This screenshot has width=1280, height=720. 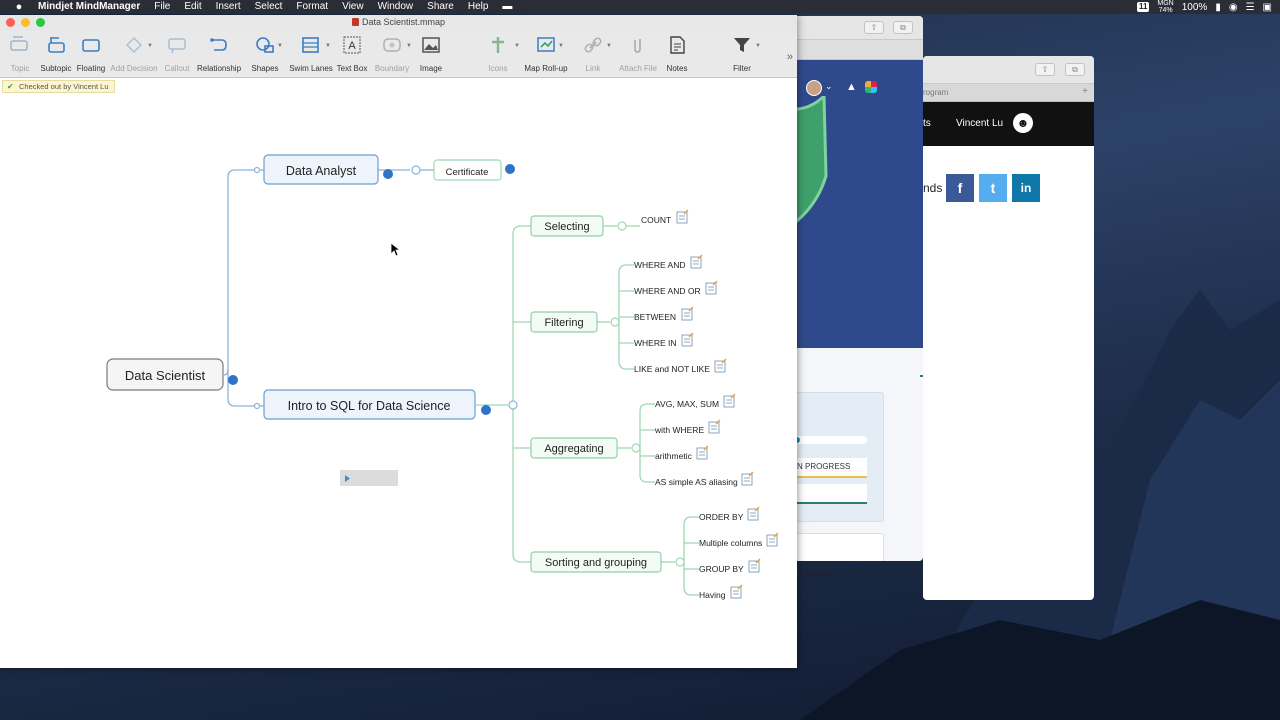 What do you see at coordinates (674, 456) in the screenshot?
I see `subtopic-arithmetic: arithmetic` at bounding box center [674, 456].